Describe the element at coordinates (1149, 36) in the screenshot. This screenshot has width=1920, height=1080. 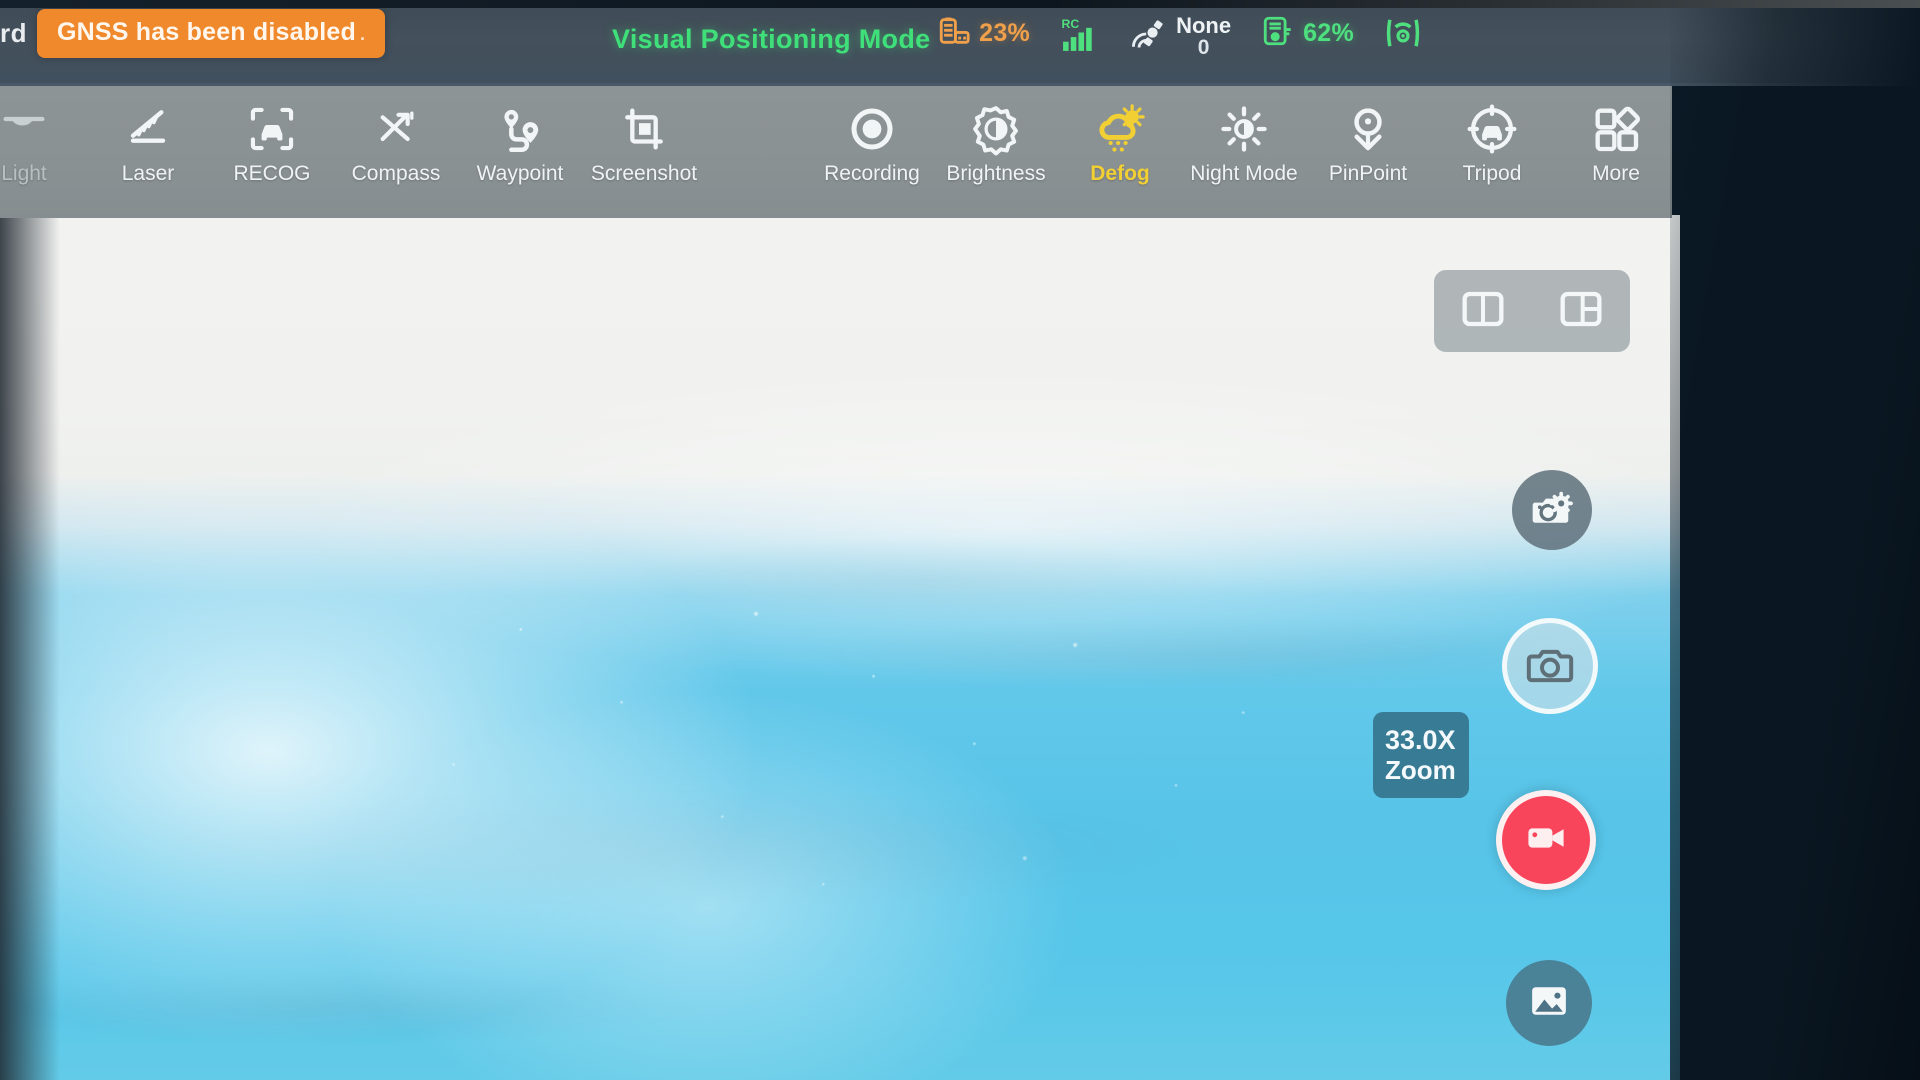
I see `satellite-icon` at that location.